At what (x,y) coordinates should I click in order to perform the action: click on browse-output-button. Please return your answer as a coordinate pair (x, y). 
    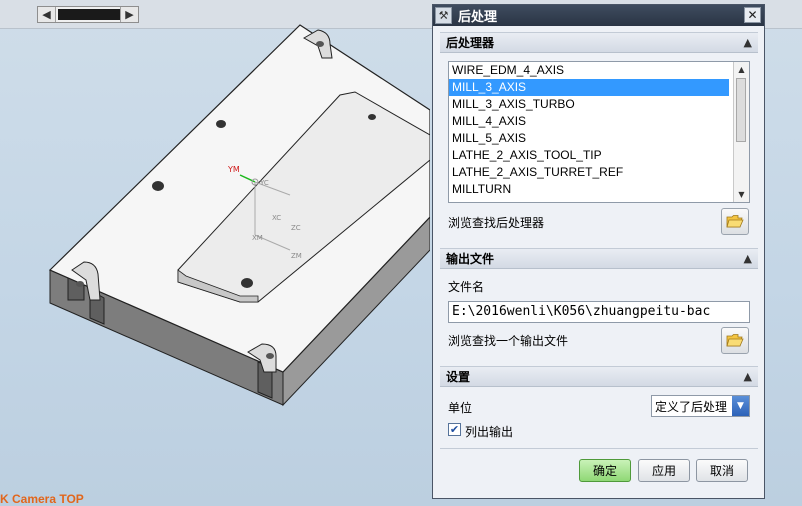
    Looking at the image, I should click on (735, 340).